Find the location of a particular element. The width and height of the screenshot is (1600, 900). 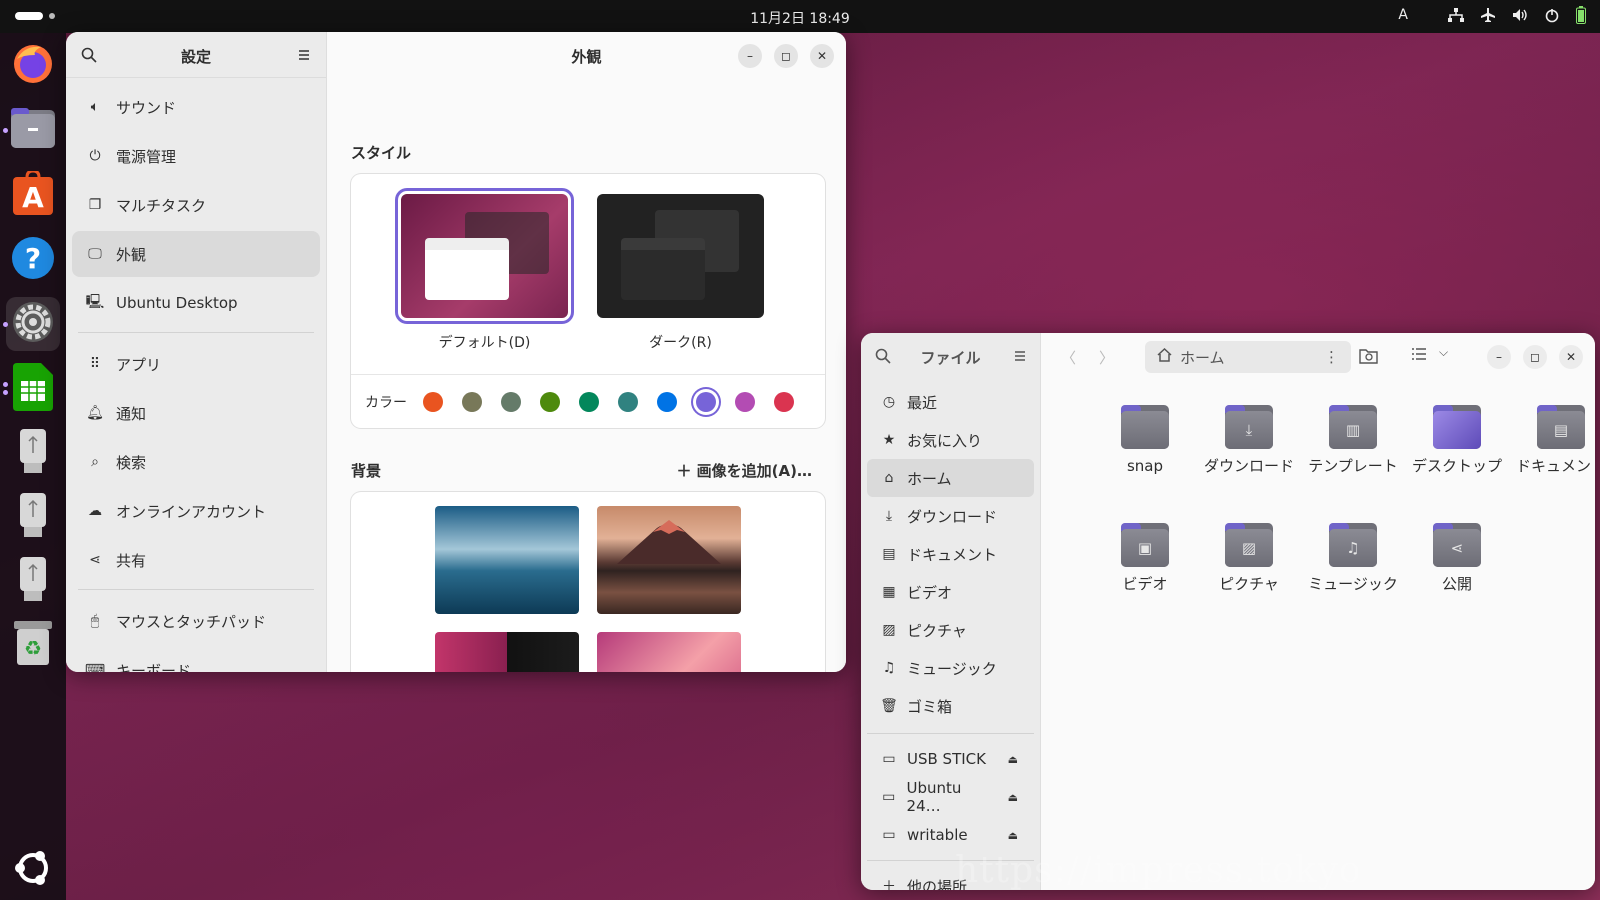

sidebar-item: 🖵︎ 外観 is located at coordinates (196, 254).